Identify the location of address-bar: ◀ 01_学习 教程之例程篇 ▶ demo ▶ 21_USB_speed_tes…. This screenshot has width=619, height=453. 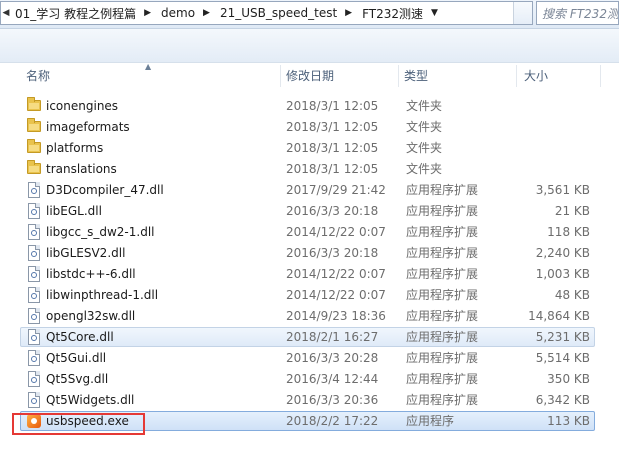
(266, 13).